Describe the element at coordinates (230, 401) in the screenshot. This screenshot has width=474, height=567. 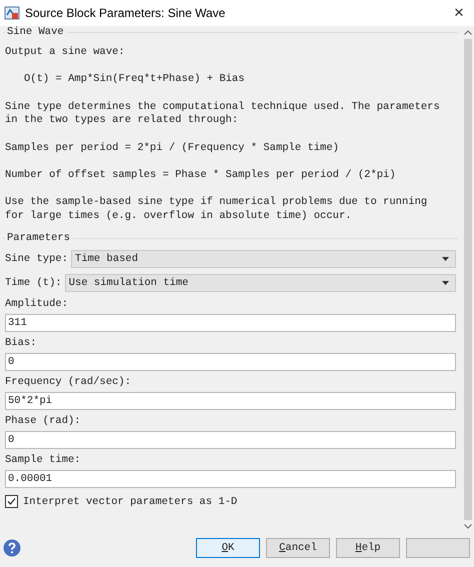
I see `input-field: 50*2*pi` at that location.